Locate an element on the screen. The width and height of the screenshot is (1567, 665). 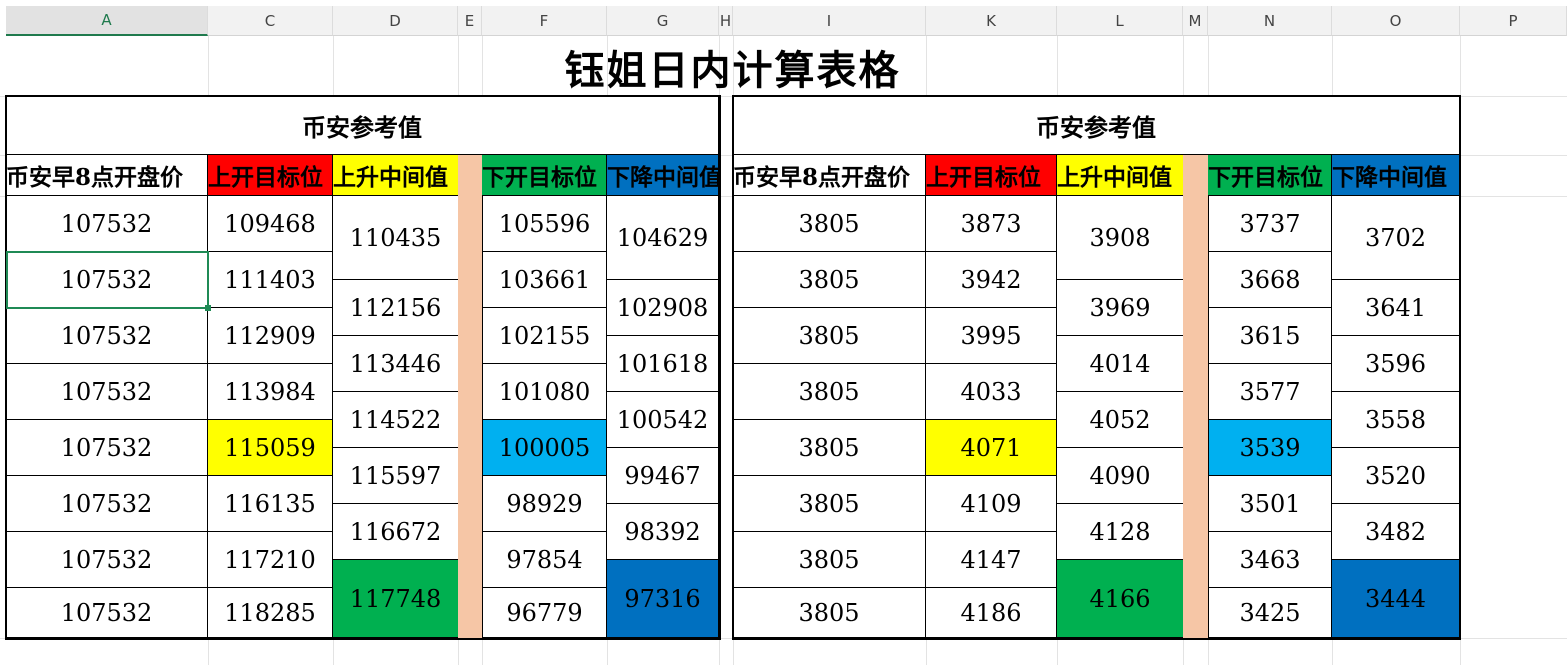
sheet-title: 钰姐日内计算表格 is located at coordinates (732, 70).